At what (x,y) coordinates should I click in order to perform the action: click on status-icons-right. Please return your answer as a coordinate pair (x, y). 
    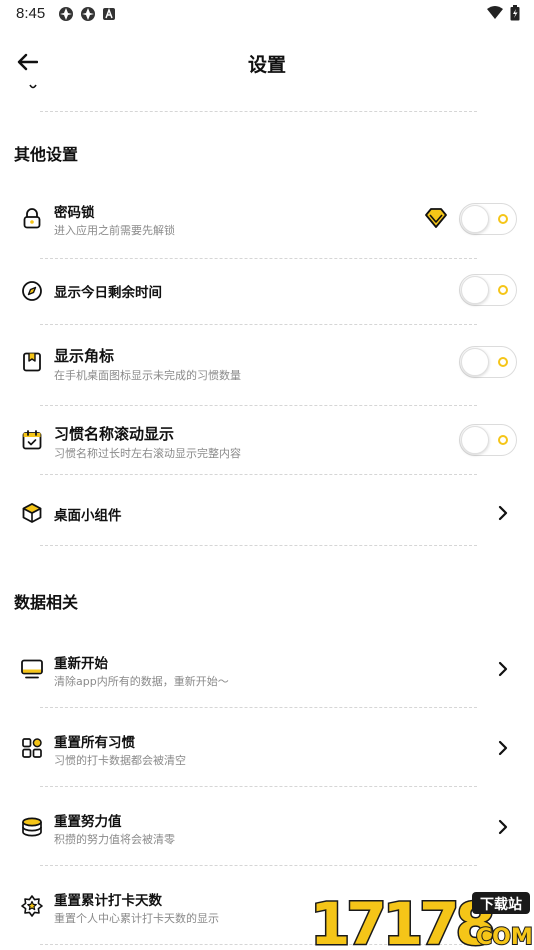
    Looking at the image, I should click on (503, 13).